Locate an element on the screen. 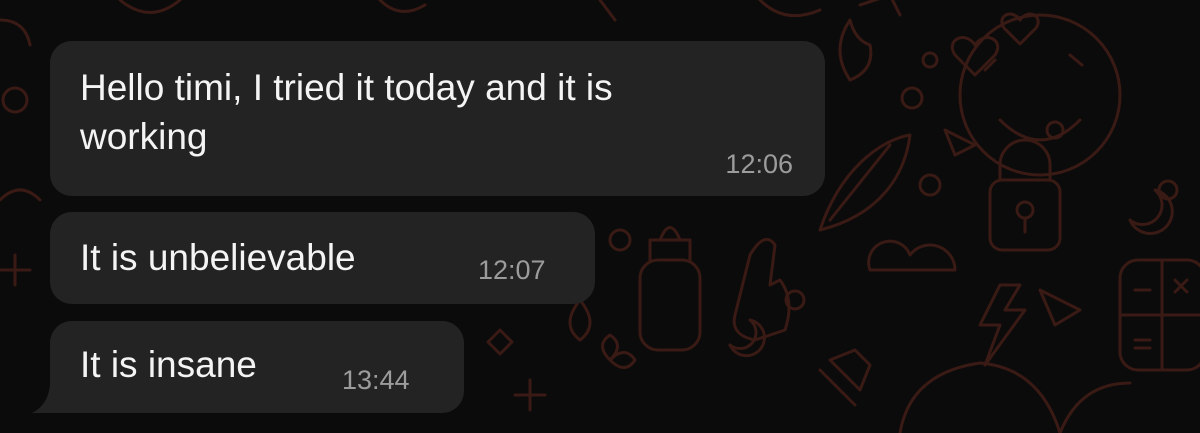  diamond-doodle-icon is located at coordinates (500, 342).